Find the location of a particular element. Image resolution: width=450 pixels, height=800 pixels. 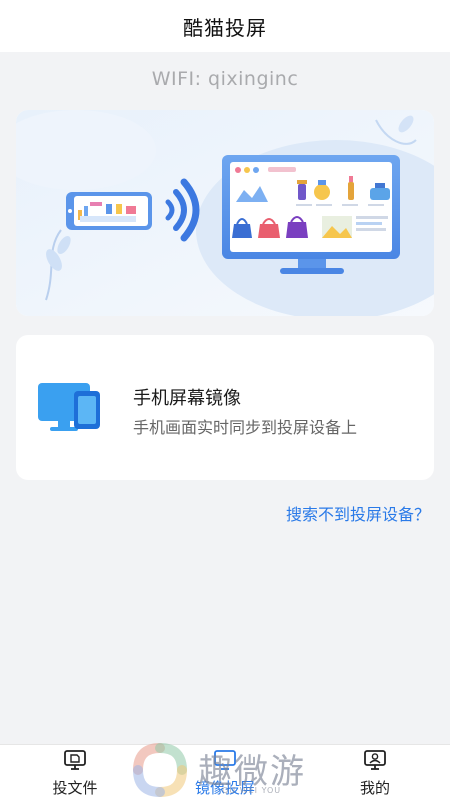

mirror-card-title: 手机屏幕镜像 is located at coordinates (187, 398).